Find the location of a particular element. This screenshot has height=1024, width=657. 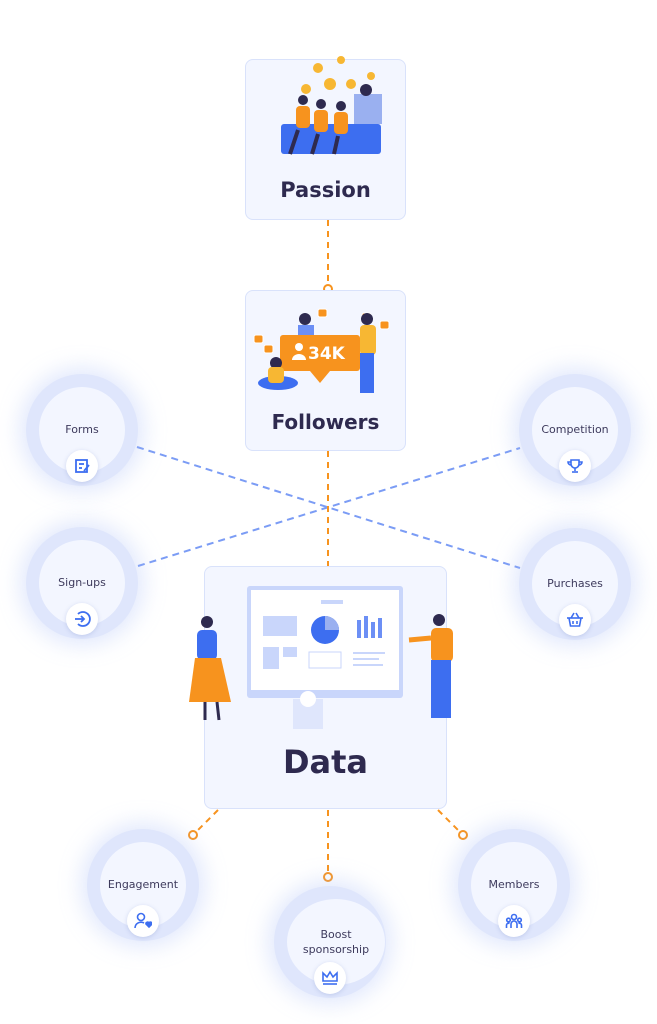

node-forms: Forms is located at coordinates (82, 430).